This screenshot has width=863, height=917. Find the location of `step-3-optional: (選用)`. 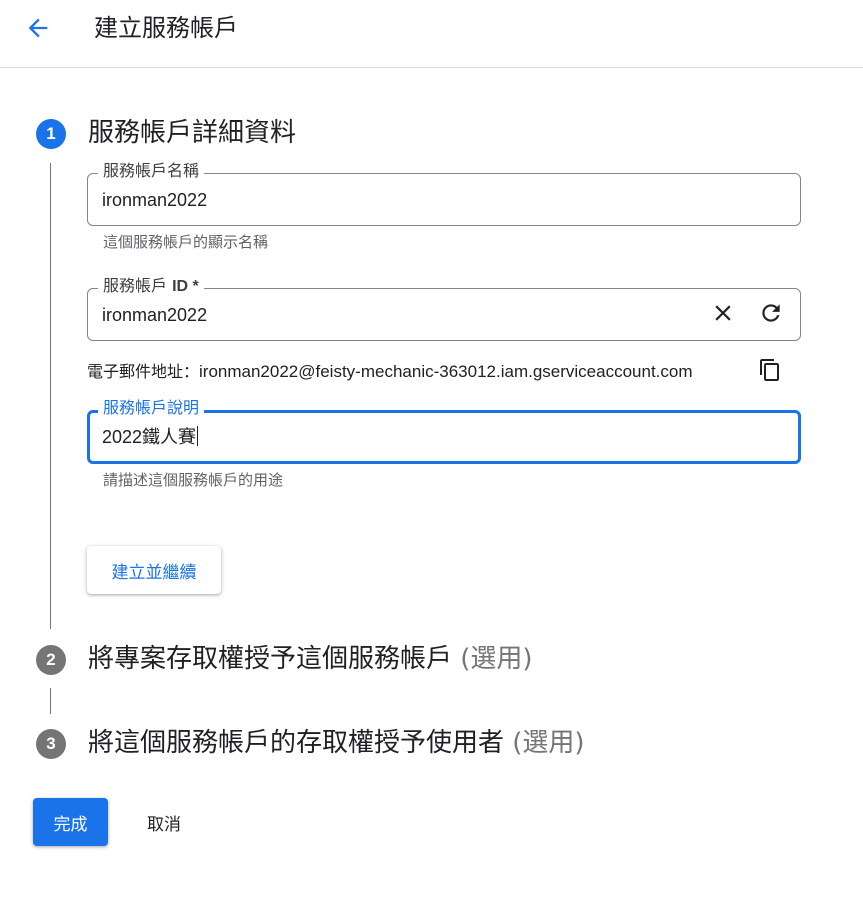

step-3-optional: (選用) is located at coordinates (548, 743).